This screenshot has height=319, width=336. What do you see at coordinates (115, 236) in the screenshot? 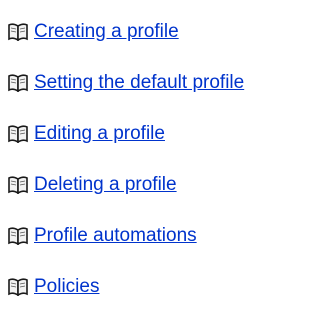
I see `topic-link-profile-automations: Profile automations` at bounding box center [115, 236].